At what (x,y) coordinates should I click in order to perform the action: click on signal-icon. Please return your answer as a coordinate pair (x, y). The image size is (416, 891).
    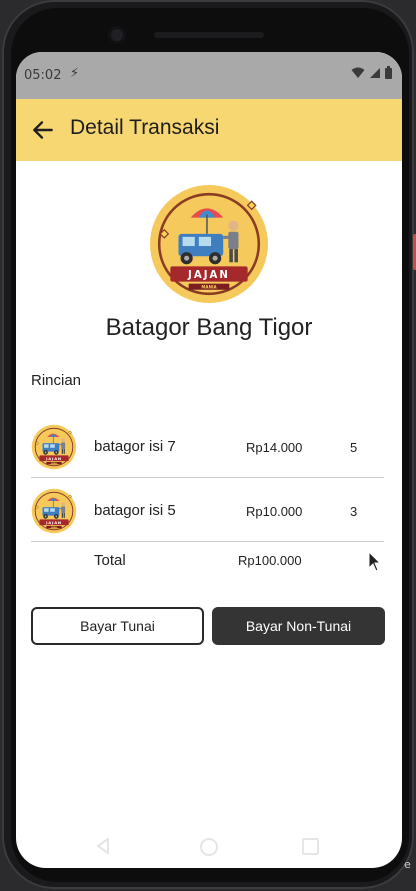
    Looking at the image, I should click on (375, 72).